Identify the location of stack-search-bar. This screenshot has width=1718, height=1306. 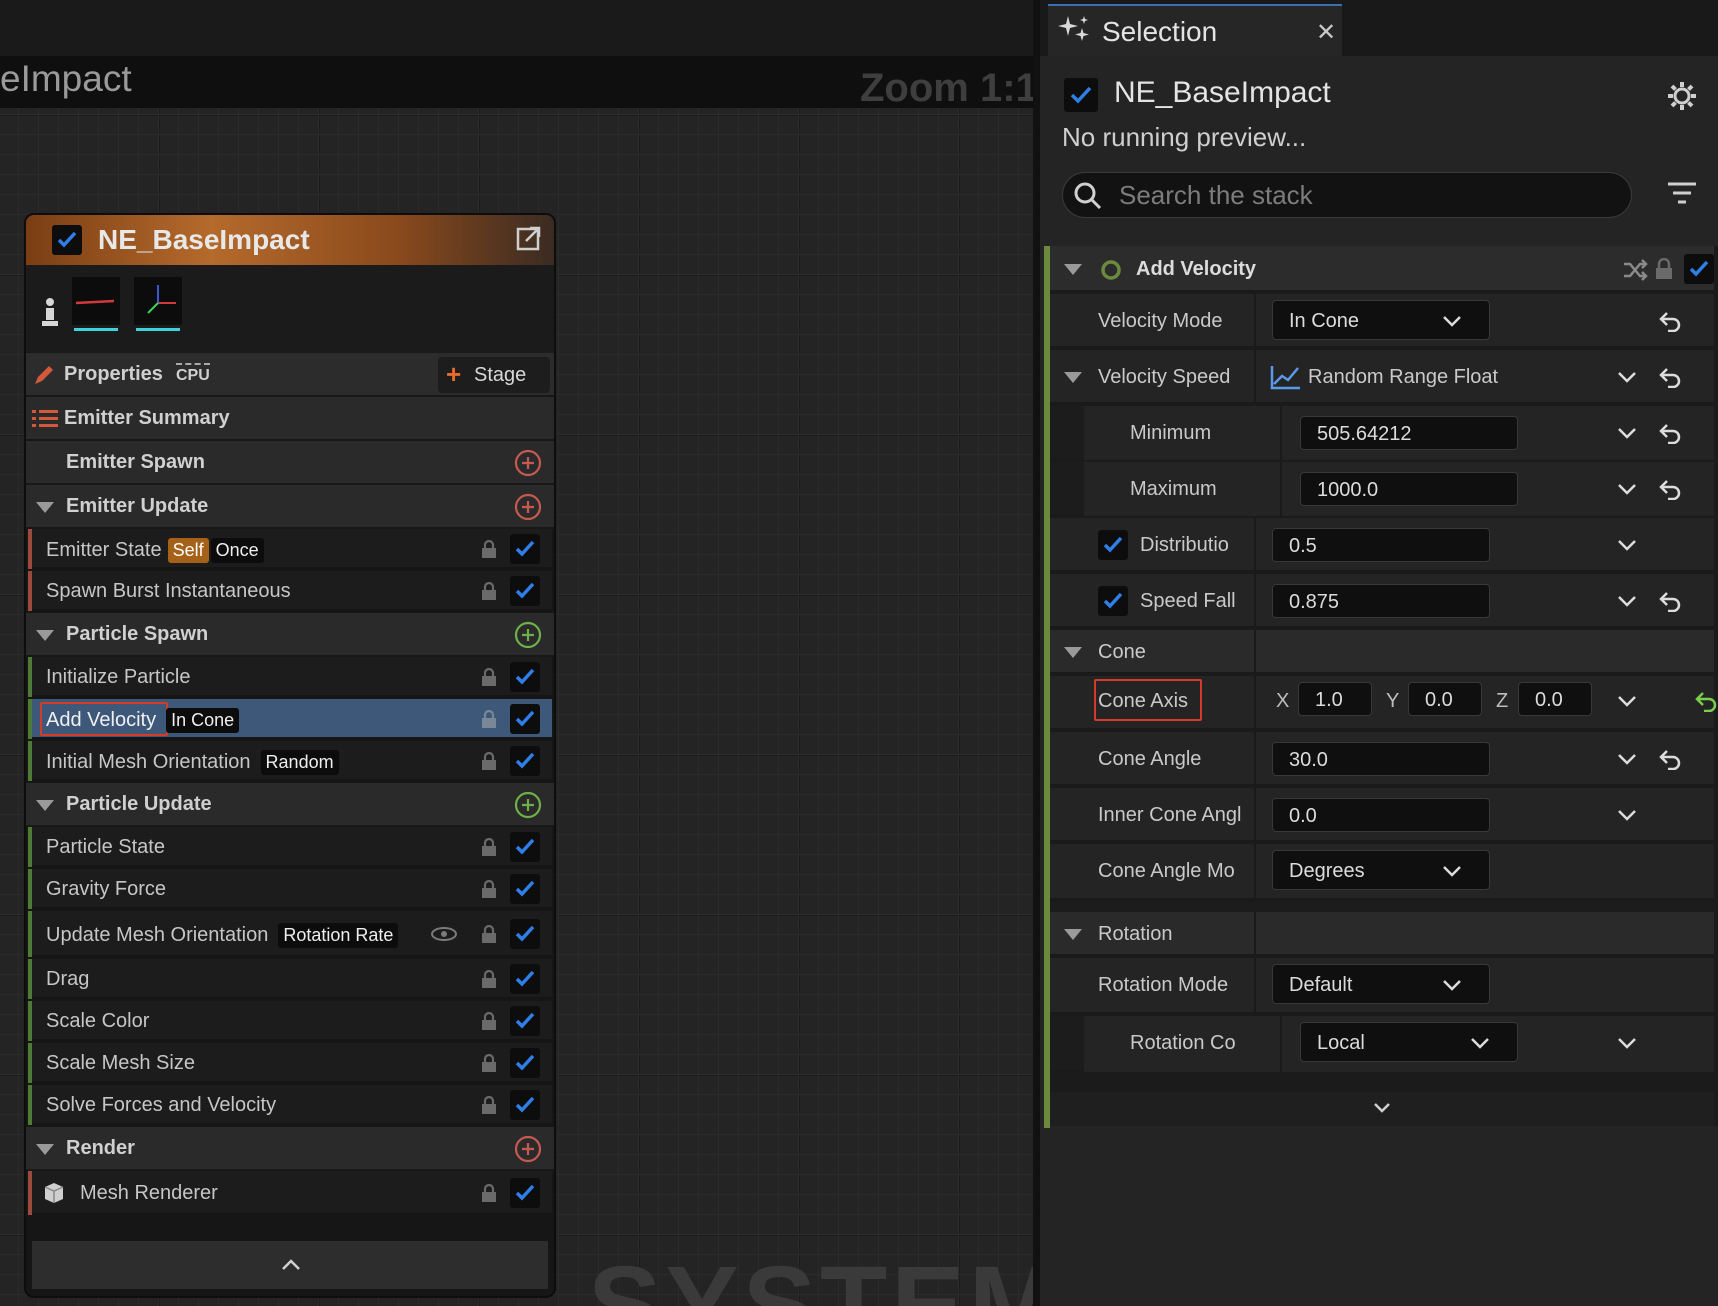
(1347, 195).